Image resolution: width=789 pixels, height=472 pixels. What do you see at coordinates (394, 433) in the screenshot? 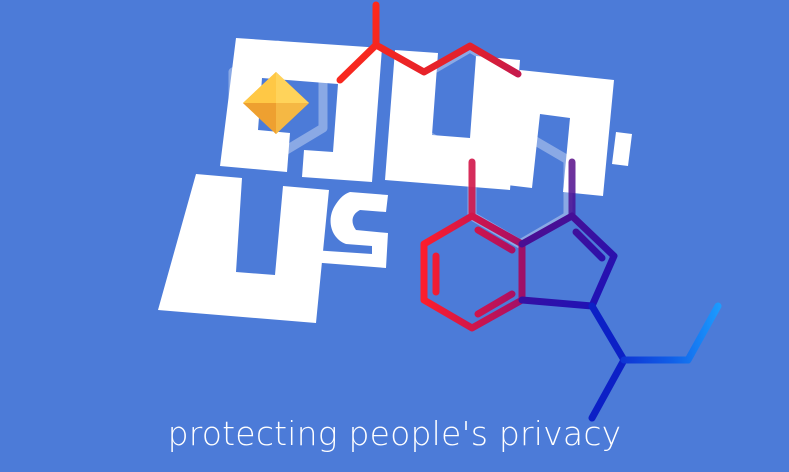
I see `tagline-text: protecting people's privacy` at bounding box center [394, 433].